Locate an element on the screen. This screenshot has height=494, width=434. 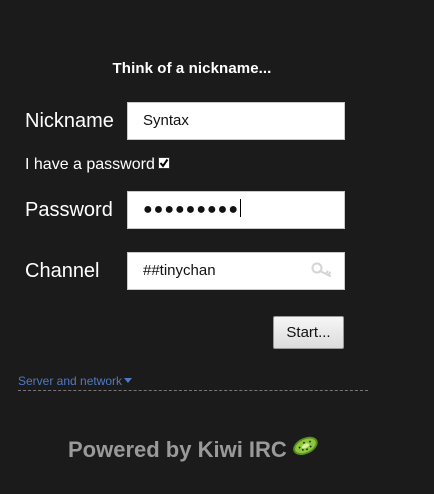
server-network-link: Server and network is located at coordinates (75, 381).